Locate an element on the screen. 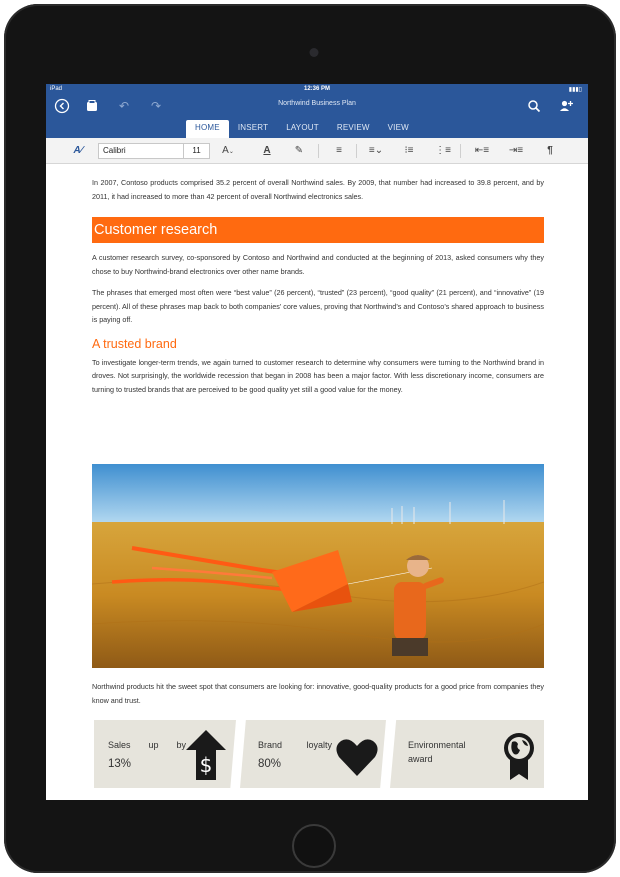 The width and height of the screenshot is (620, 877). increase-indent-icon: ⇥≡ is located at coordinates (516, 151).